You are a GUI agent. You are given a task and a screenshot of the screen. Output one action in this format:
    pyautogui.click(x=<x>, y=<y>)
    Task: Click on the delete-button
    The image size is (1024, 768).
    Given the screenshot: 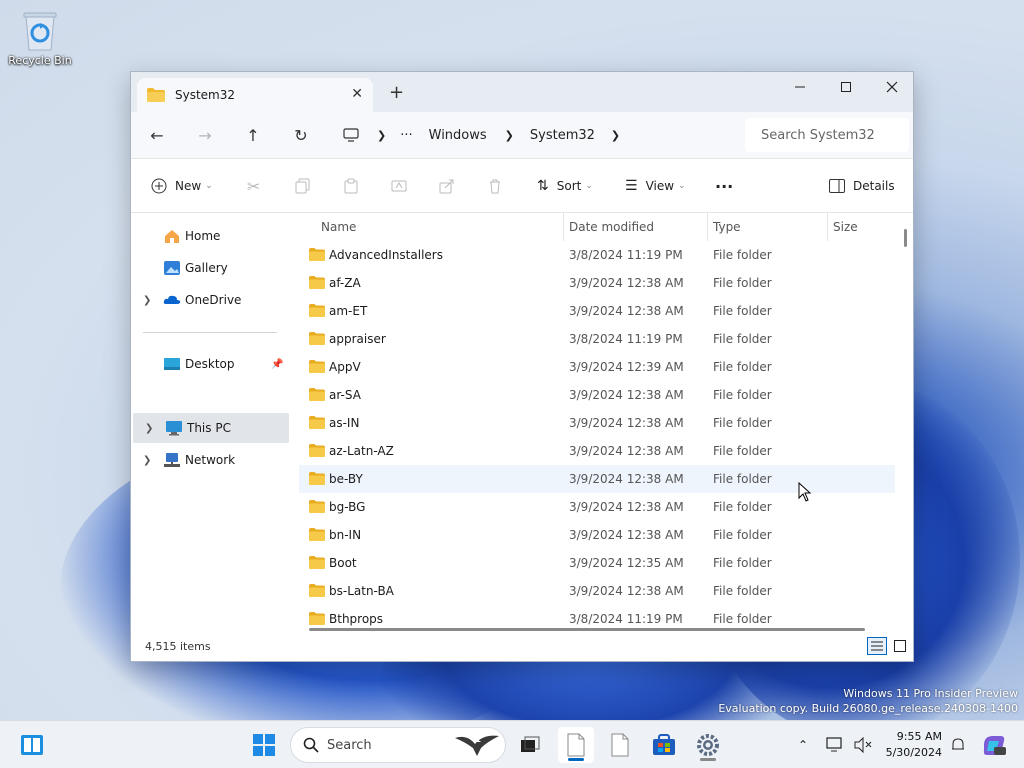 What is the action you would take?
    pyautogui.click(x=495, y=186)
    